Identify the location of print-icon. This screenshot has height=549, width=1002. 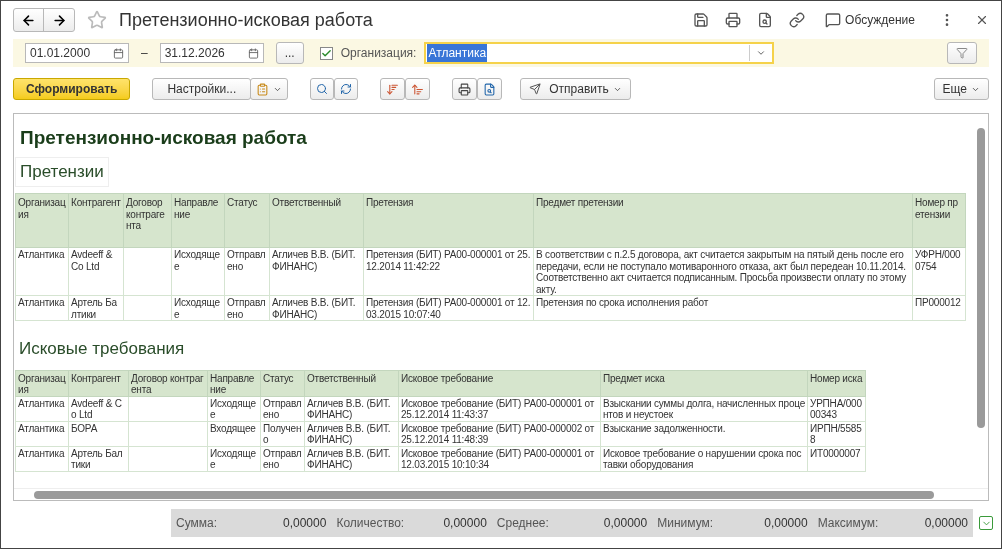
(733, 20).